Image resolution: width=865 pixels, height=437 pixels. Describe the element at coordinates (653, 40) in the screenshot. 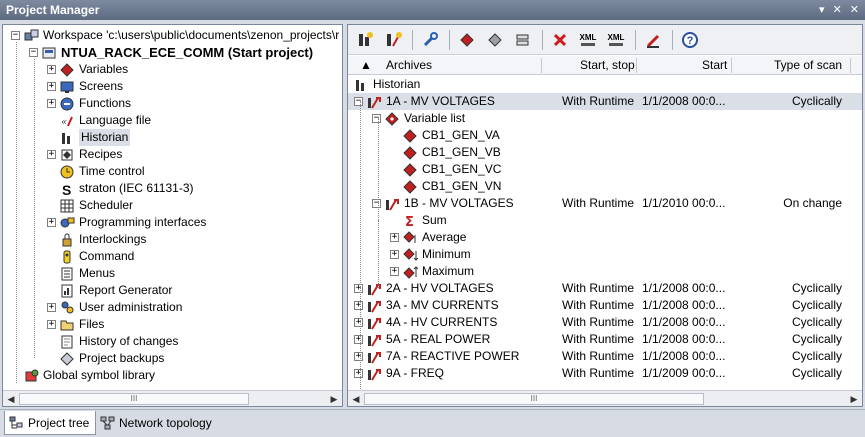

I see `edit-icon` at that location.